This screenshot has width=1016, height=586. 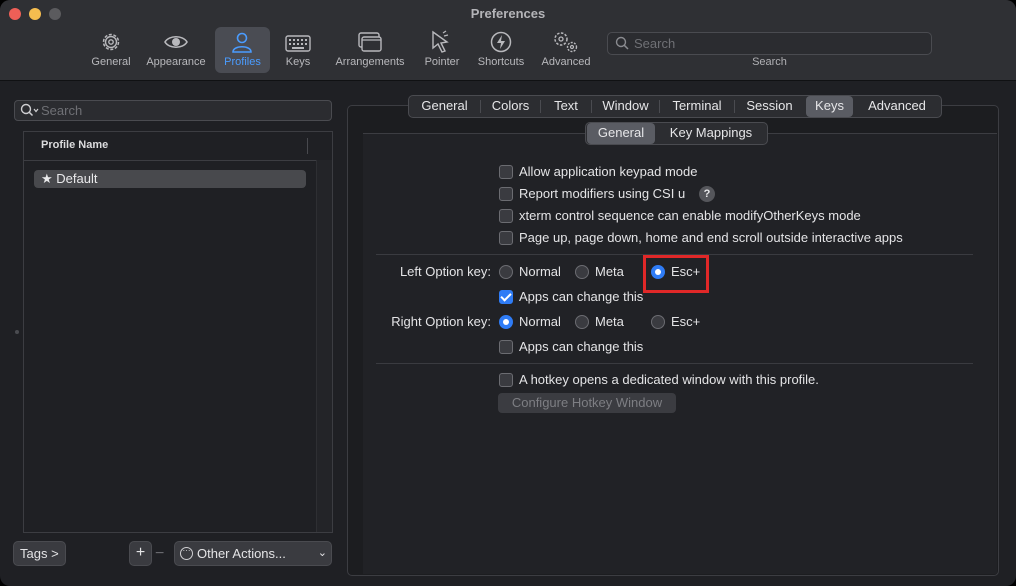 I want to click on toolbar-pointer-label: Pointer, so click(x=442, y=62).